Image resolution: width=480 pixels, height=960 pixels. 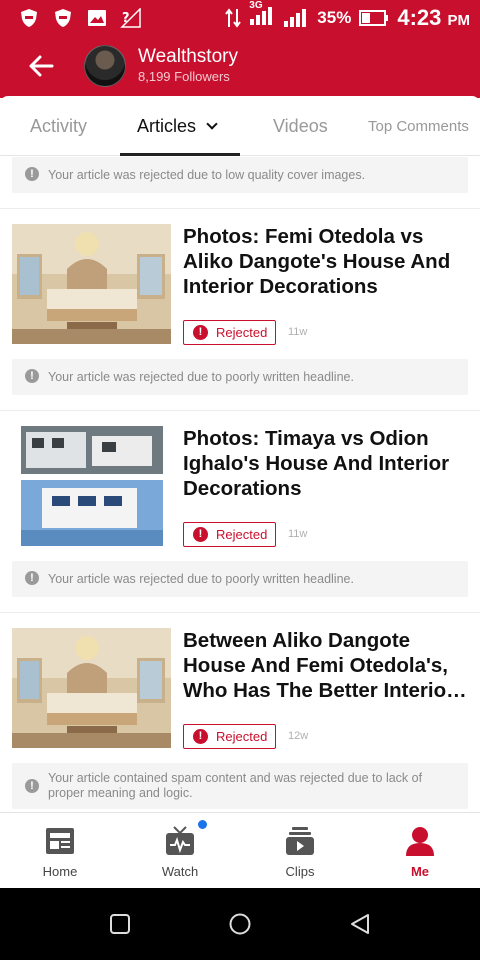 I want to click on chevron-down-icon, so click(x=212, y=124).